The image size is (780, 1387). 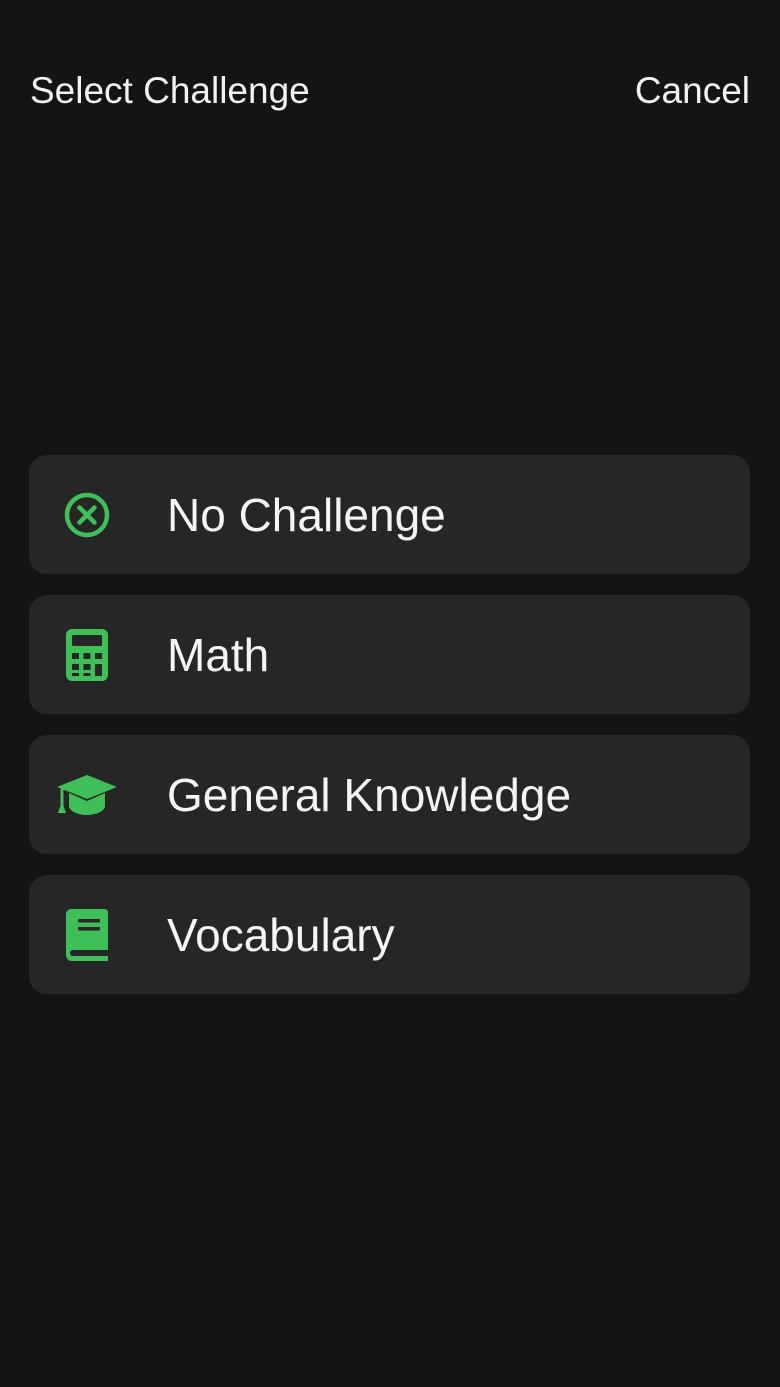 I want to click on option-math: Math, so click(x=389, y=654).